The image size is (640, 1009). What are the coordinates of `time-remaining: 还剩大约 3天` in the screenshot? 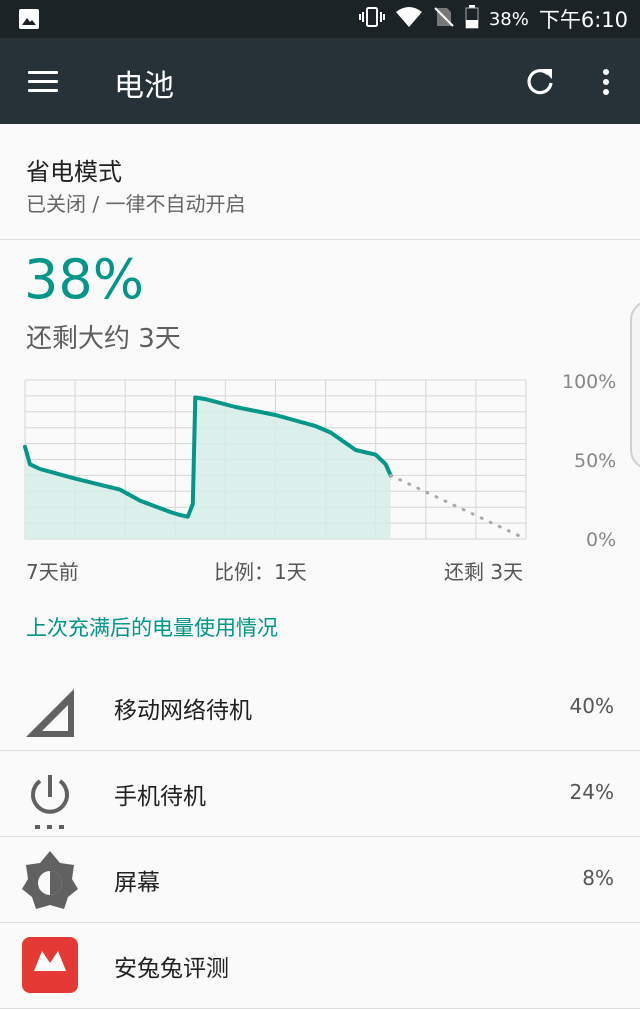 It's located at (103, 339).